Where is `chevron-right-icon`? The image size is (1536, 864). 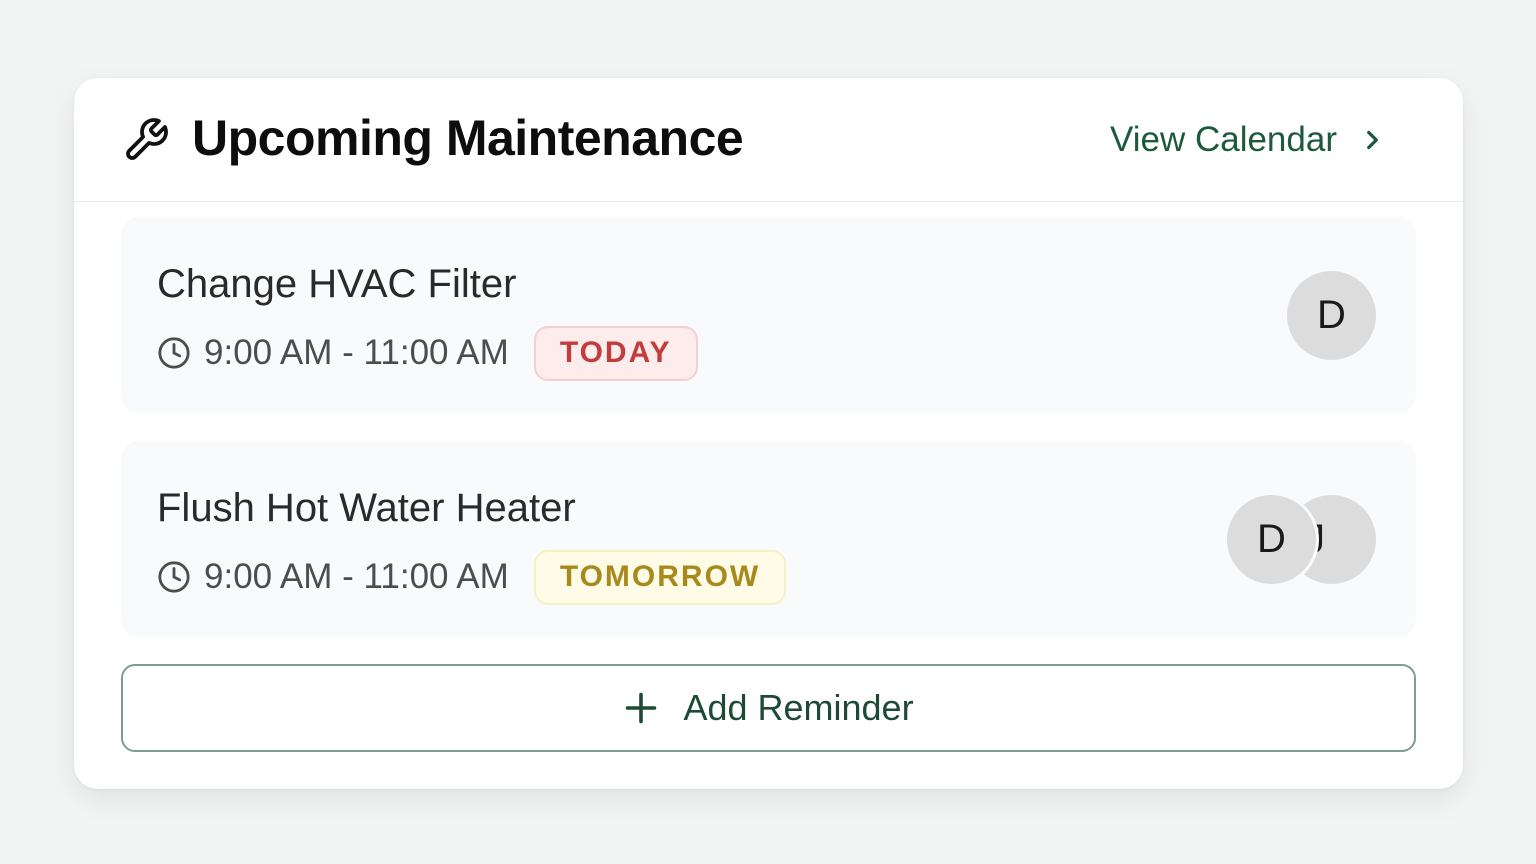 chevron-right-icon is located at coordinates (1372, 140).